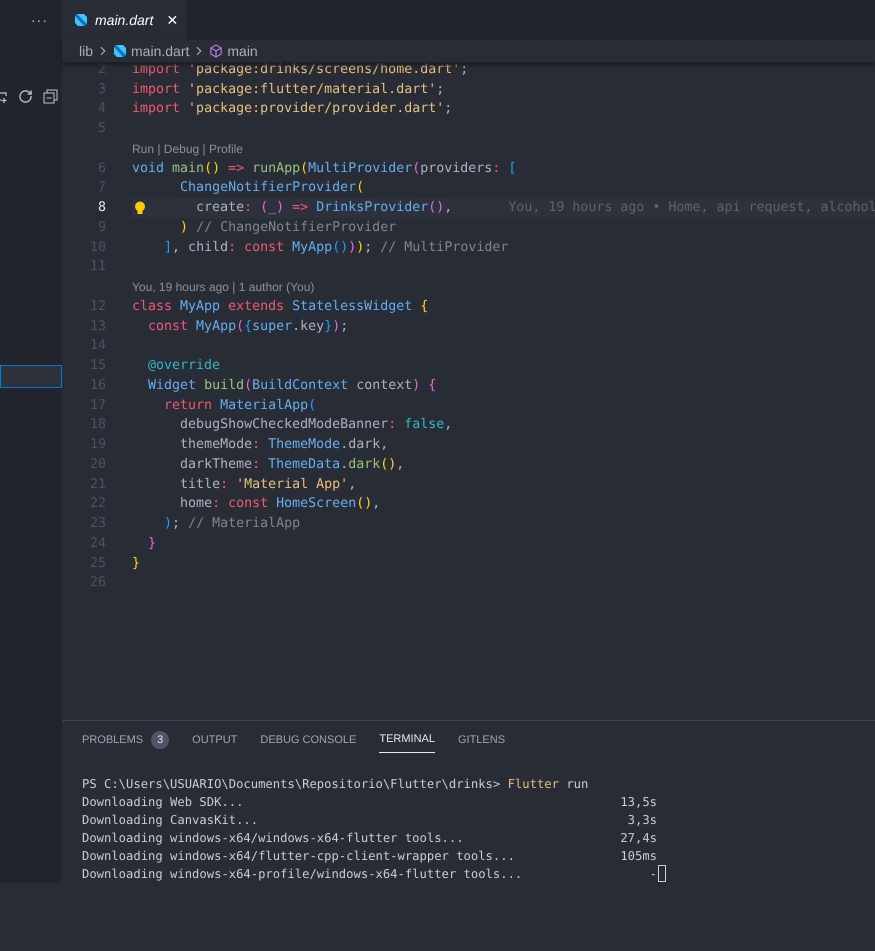 This screenshot has height=951, width=875. What do you see at coordinates (482, 740) in the screenshot?
I see `panel-tab: GITLENS` at bounding box center [482, 740].